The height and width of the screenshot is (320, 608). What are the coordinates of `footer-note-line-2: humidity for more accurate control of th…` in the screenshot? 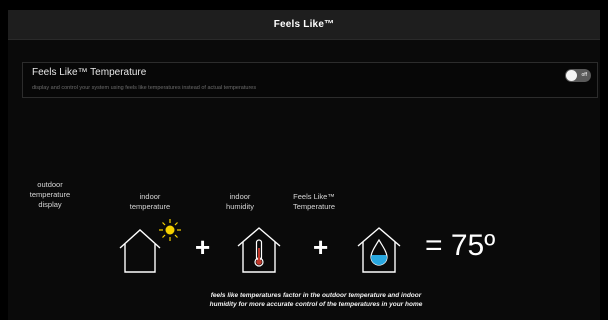 It's located at (316, 304).